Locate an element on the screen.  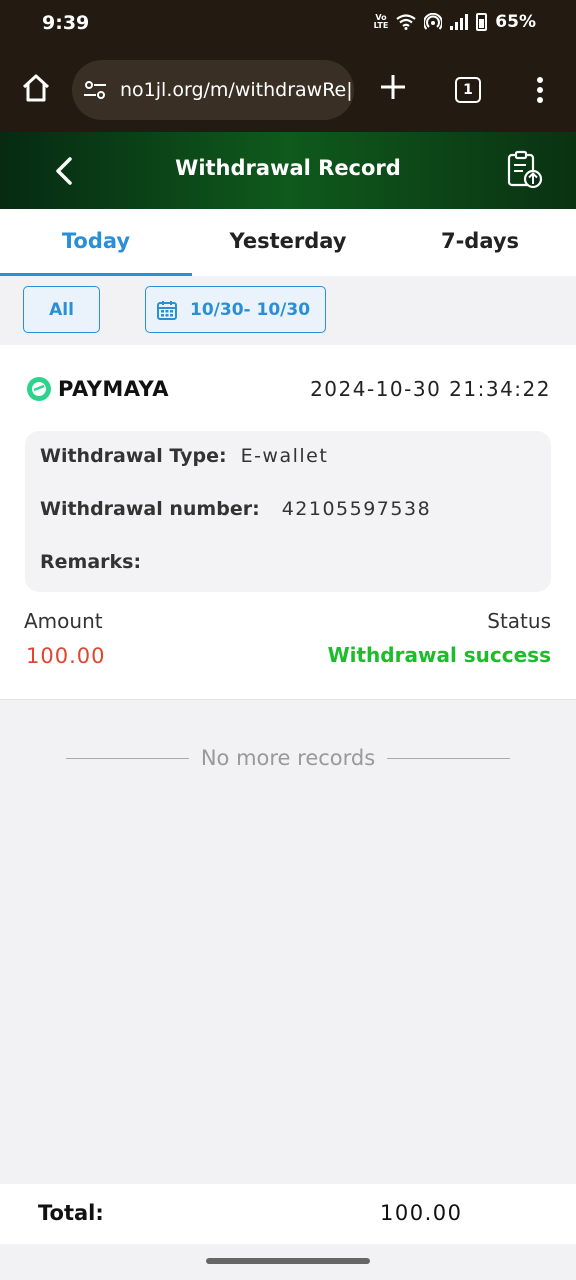
wifi-icon is located at coordinates (406, 22).